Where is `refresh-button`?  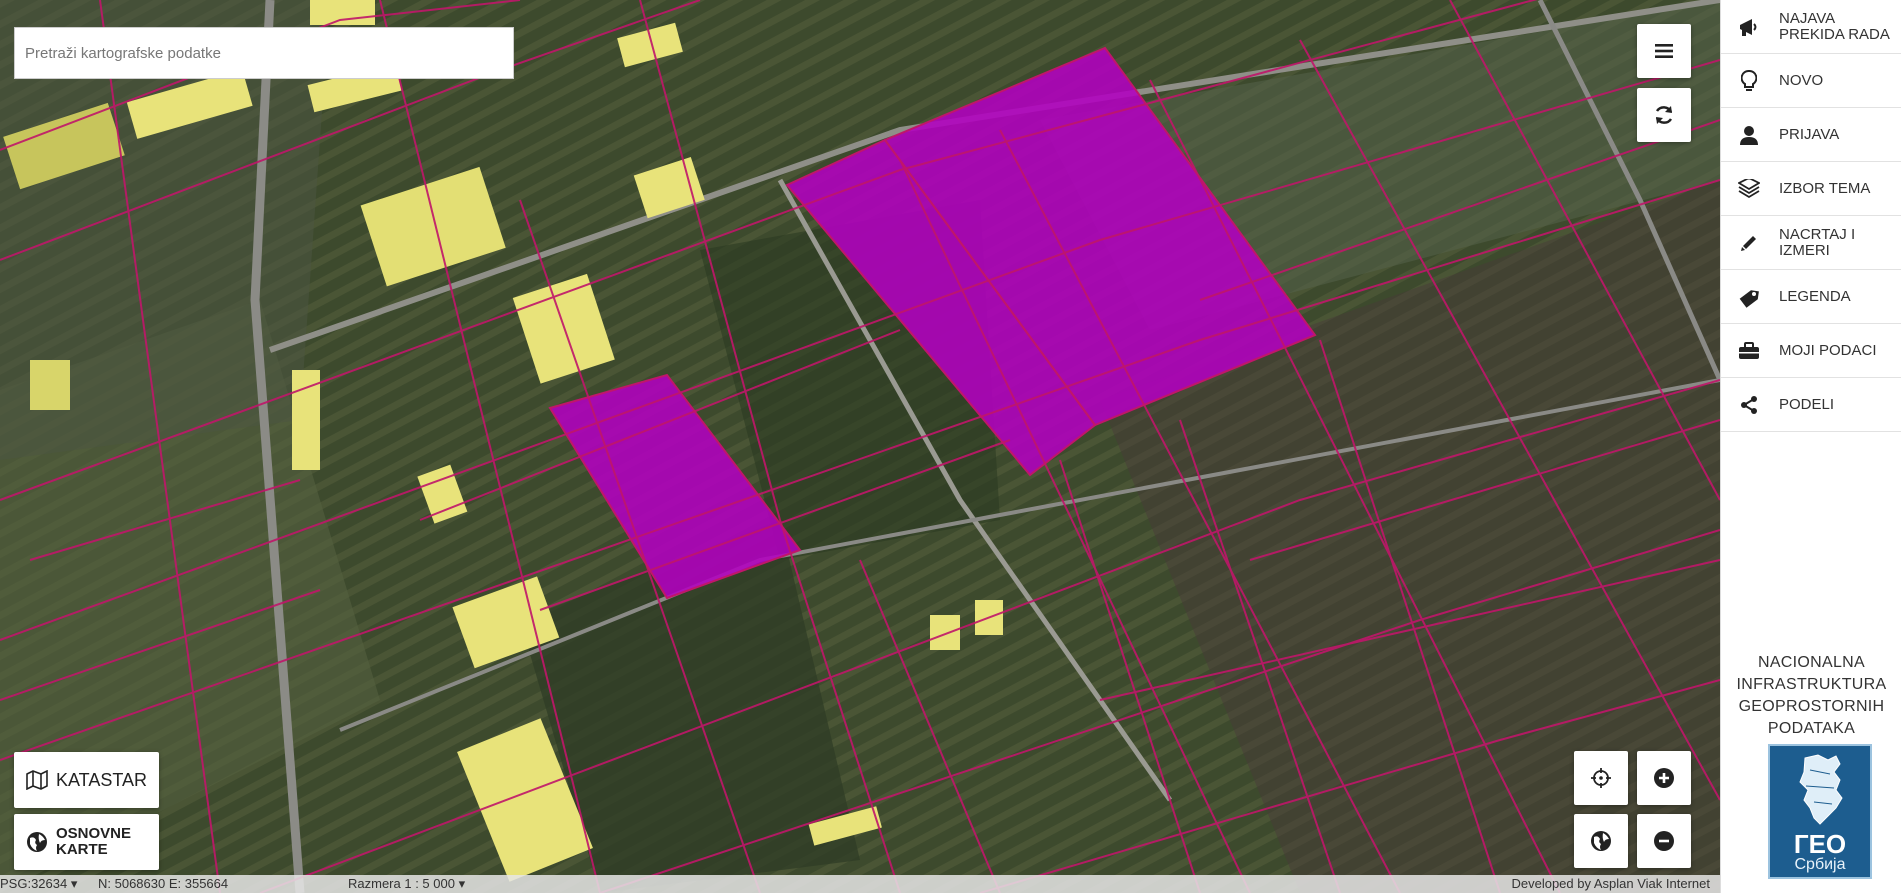
refresh-button is located at coordinates (1664, 115).